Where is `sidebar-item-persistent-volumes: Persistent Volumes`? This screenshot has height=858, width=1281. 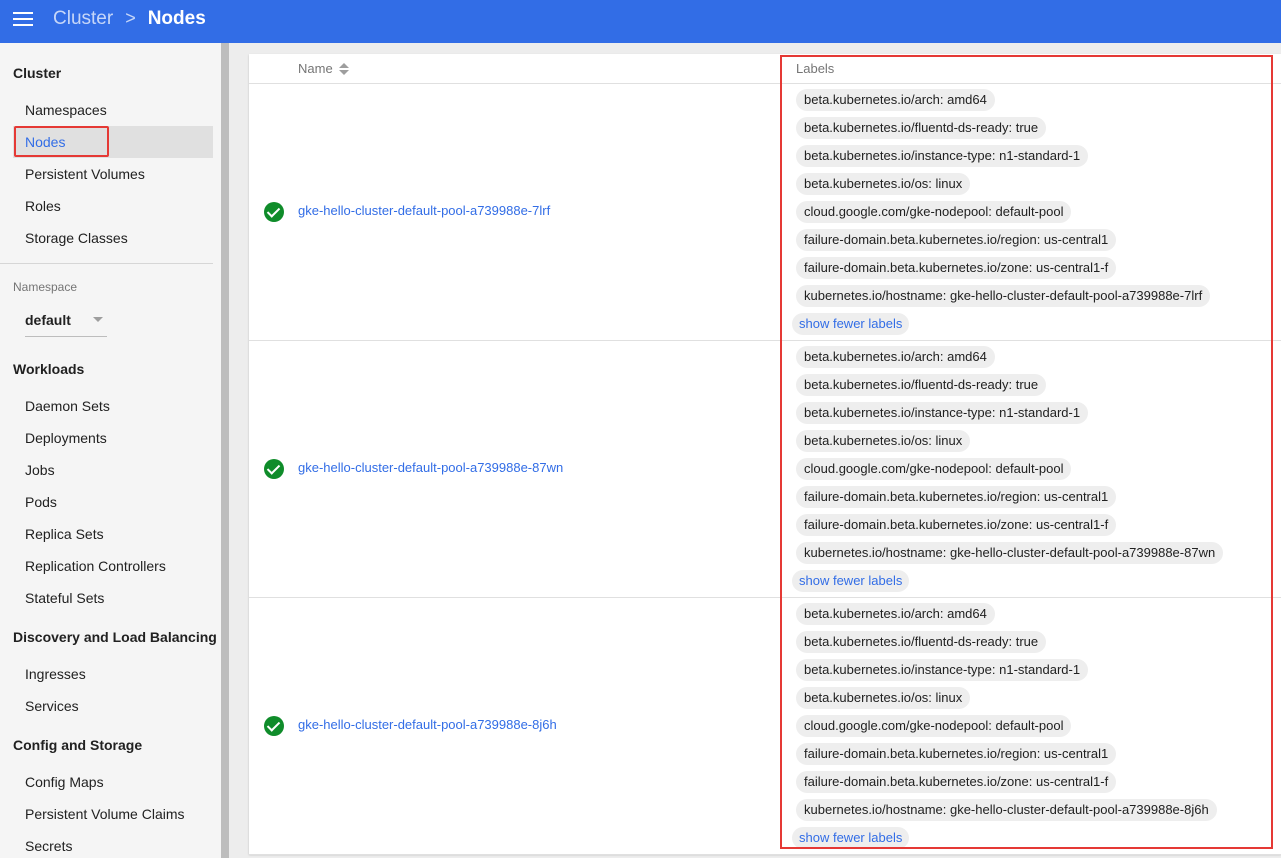 sidebar-item-persistent-volumes: Persistent Volumes is located at coordinates (113, 174).